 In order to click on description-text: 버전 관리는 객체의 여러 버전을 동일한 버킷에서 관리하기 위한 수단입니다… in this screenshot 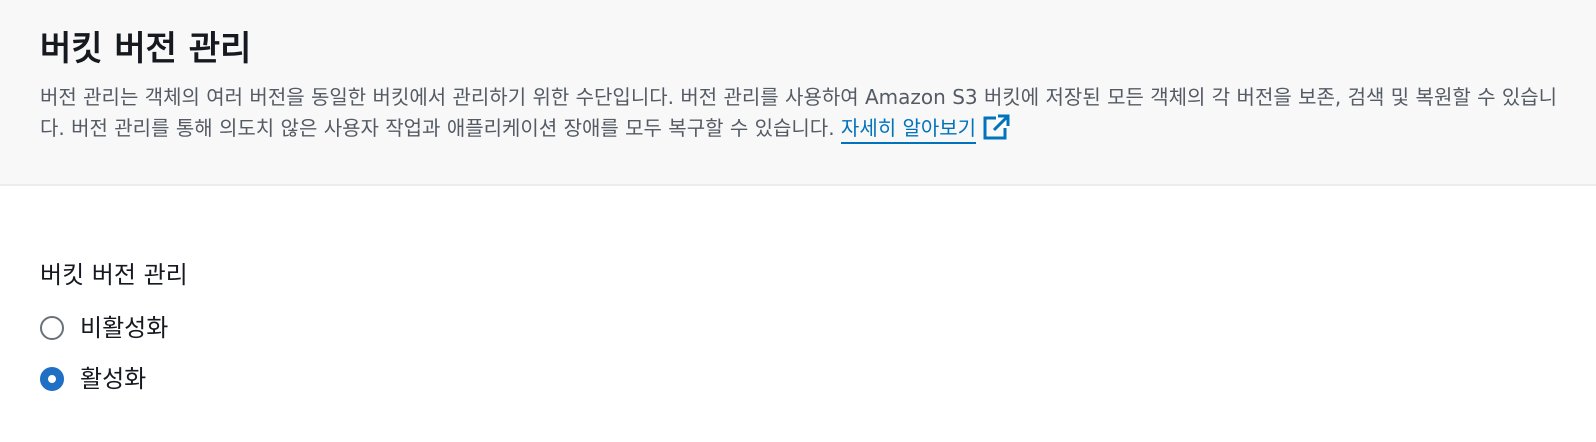, I will do `click(805, 113)`.